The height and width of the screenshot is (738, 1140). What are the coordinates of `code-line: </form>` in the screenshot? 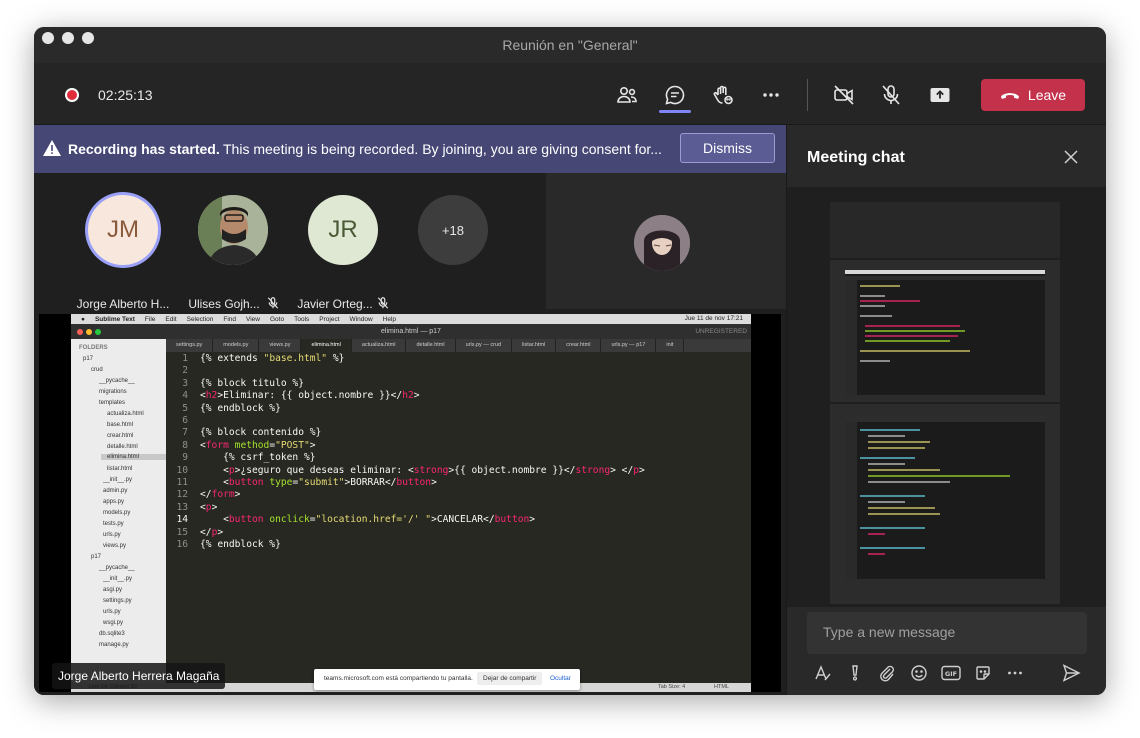 It's located at (220, 495).